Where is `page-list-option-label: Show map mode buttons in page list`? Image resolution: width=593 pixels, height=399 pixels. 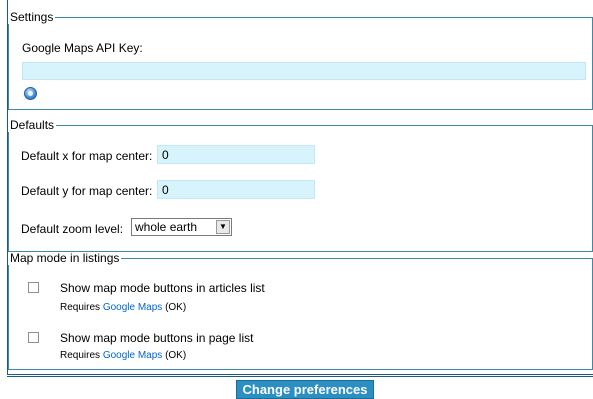
page-list-option-label: Show map mode buttons in page list is located at coordinates (157, 338).